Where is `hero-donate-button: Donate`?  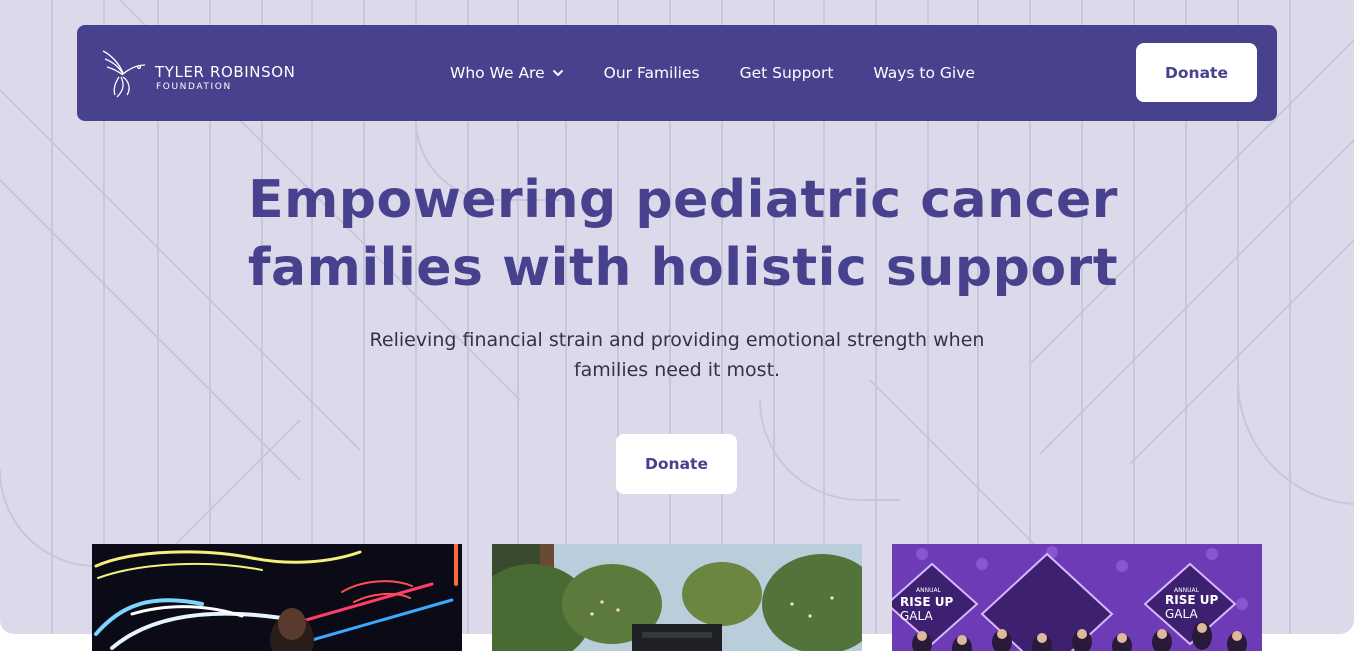
hero-donate-button: Donate is located at coordinates (676, 464).